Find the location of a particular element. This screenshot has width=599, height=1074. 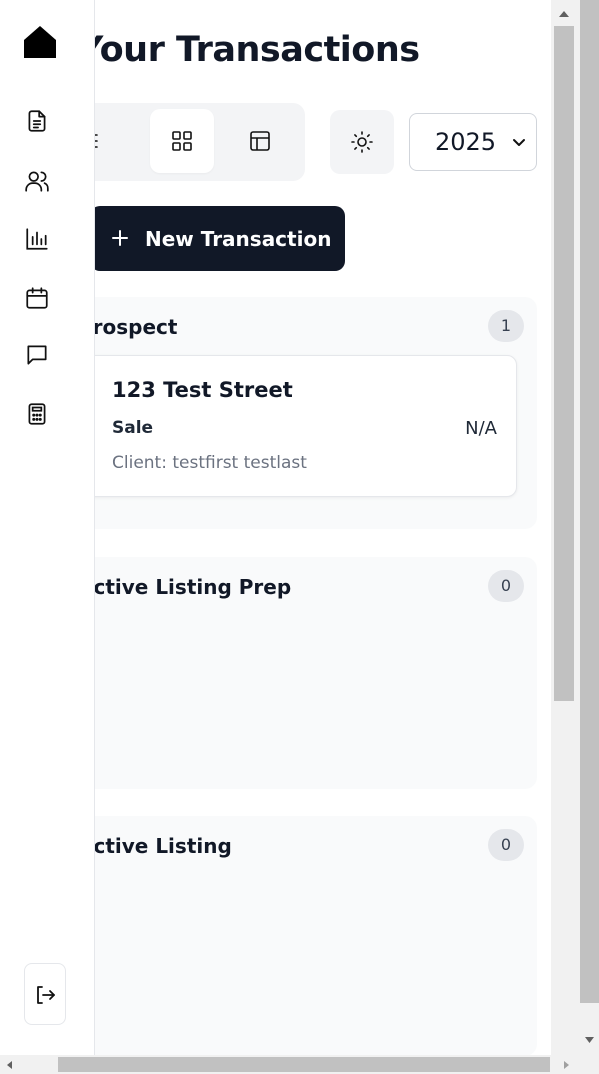

view-toggle is located at coordinates (199, 142).